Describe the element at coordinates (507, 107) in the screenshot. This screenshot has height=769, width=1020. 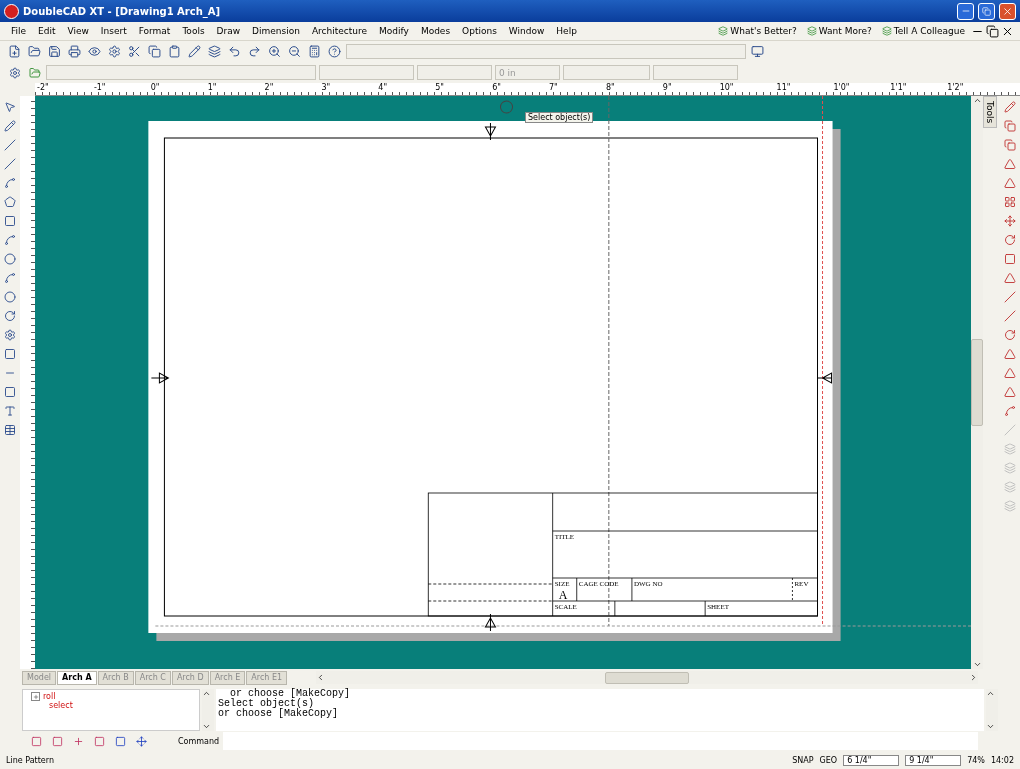
I see `cursor-circle-icon` at that location.